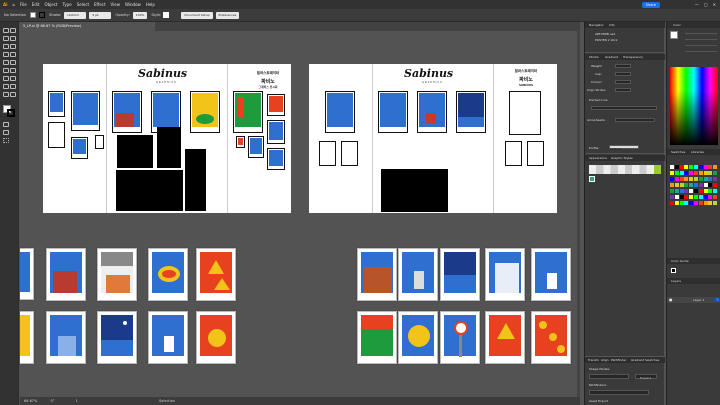 The height and width of the screenshot is (405, 720). I want to click on rotate-tool-icon, so click(6, 62).